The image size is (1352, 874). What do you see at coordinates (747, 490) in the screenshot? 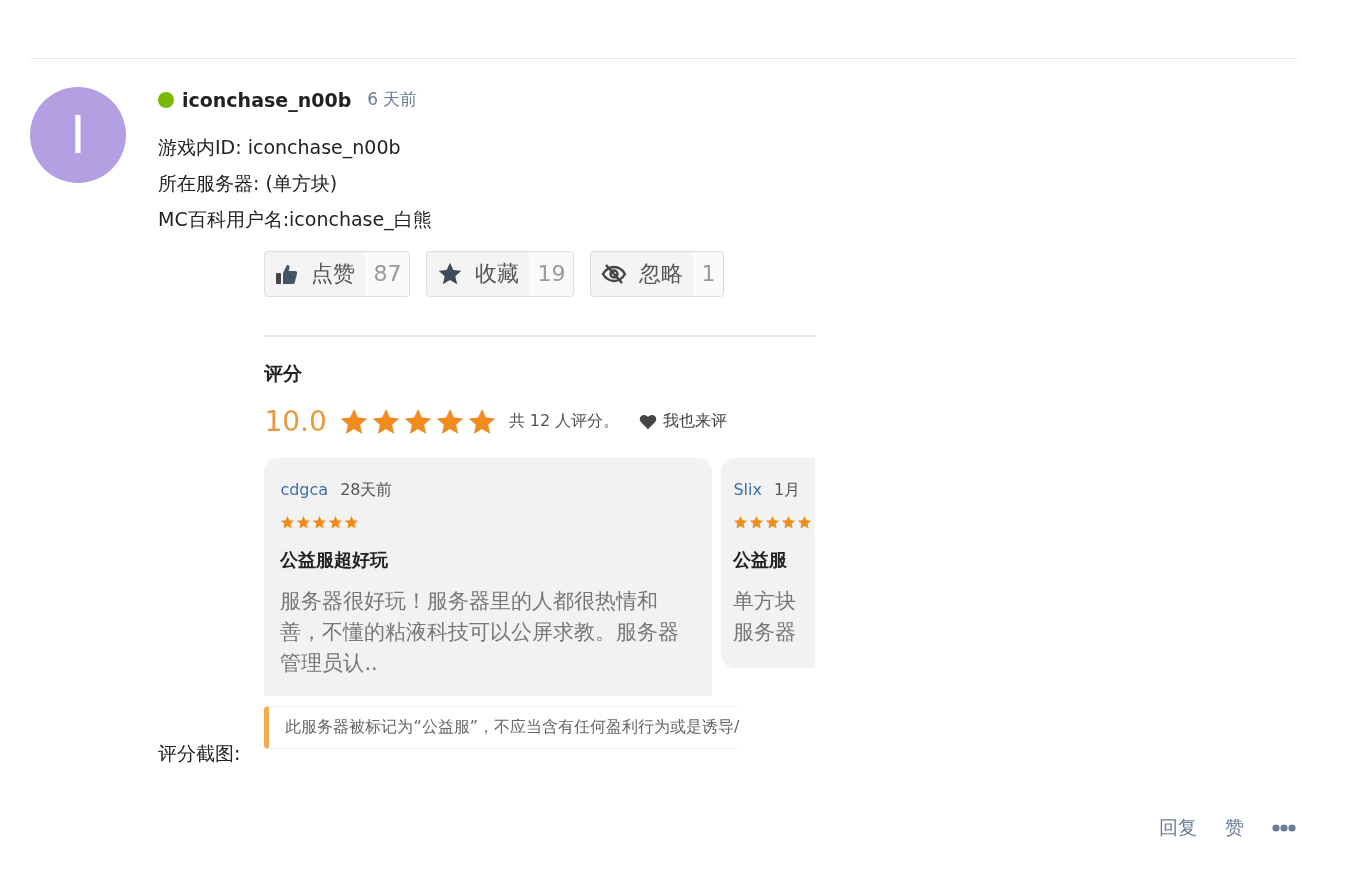
I see `review-author: Slix` at bounding box center [747, 490].